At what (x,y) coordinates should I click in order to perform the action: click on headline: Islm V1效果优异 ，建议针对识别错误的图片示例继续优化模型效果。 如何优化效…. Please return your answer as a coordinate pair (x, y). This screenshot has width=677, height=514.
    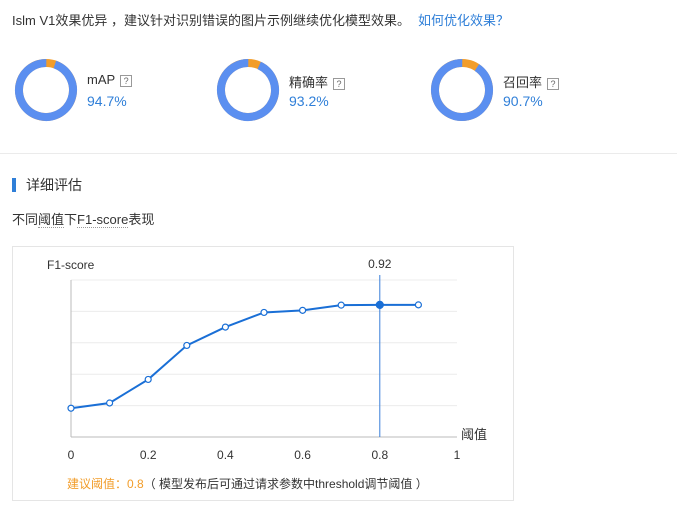
    Looking at the image, I should click on (260, 19).